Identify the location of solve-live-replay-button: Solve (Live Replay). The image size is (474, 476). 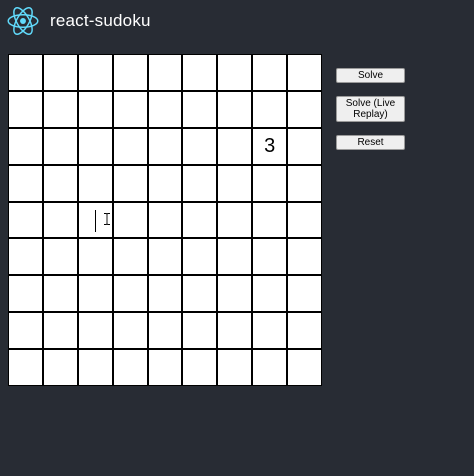
(370, 109).